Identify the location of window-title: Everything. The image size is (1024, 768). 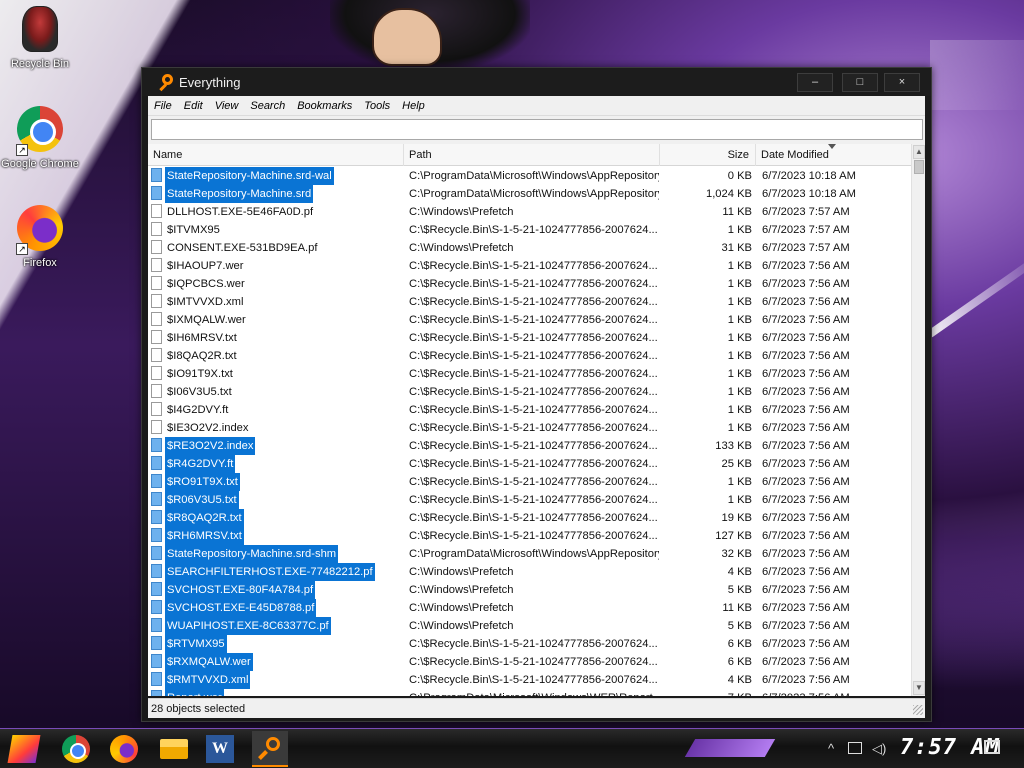
(210, 82).